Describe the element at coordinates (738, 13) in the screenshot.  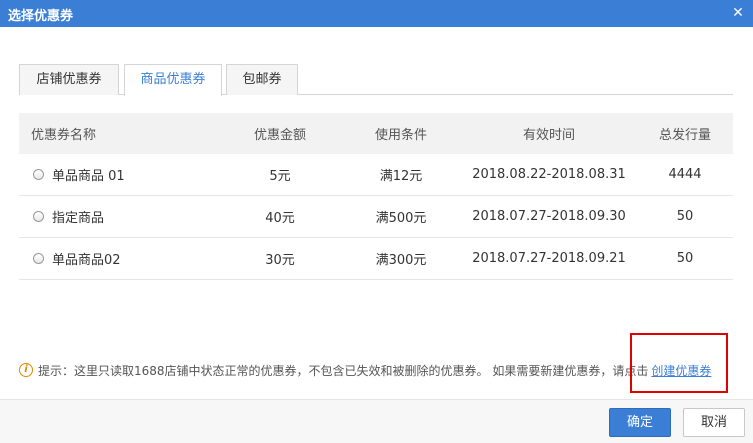
I see `close-icon: ✕` at that location.